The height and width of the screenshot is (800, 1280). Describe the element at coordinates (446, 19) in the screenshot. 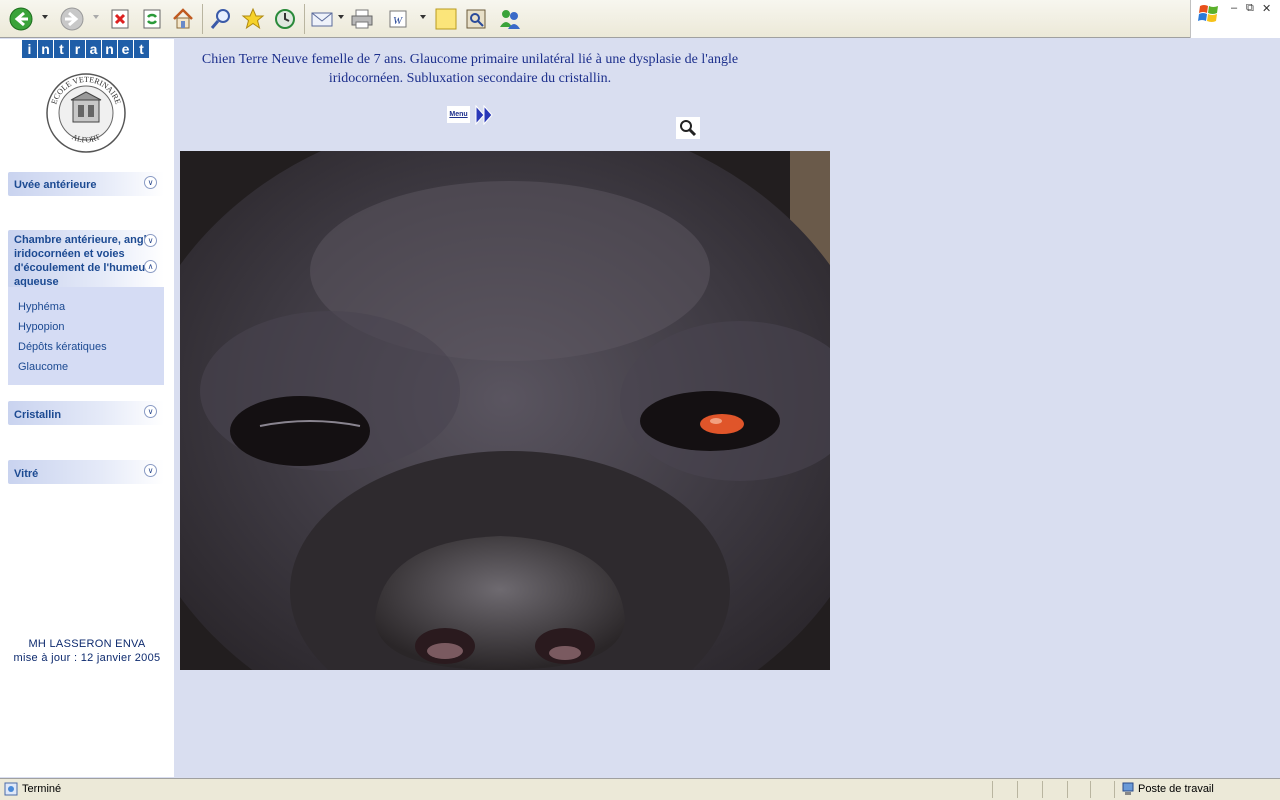

I see `discuss-icon` at that location.